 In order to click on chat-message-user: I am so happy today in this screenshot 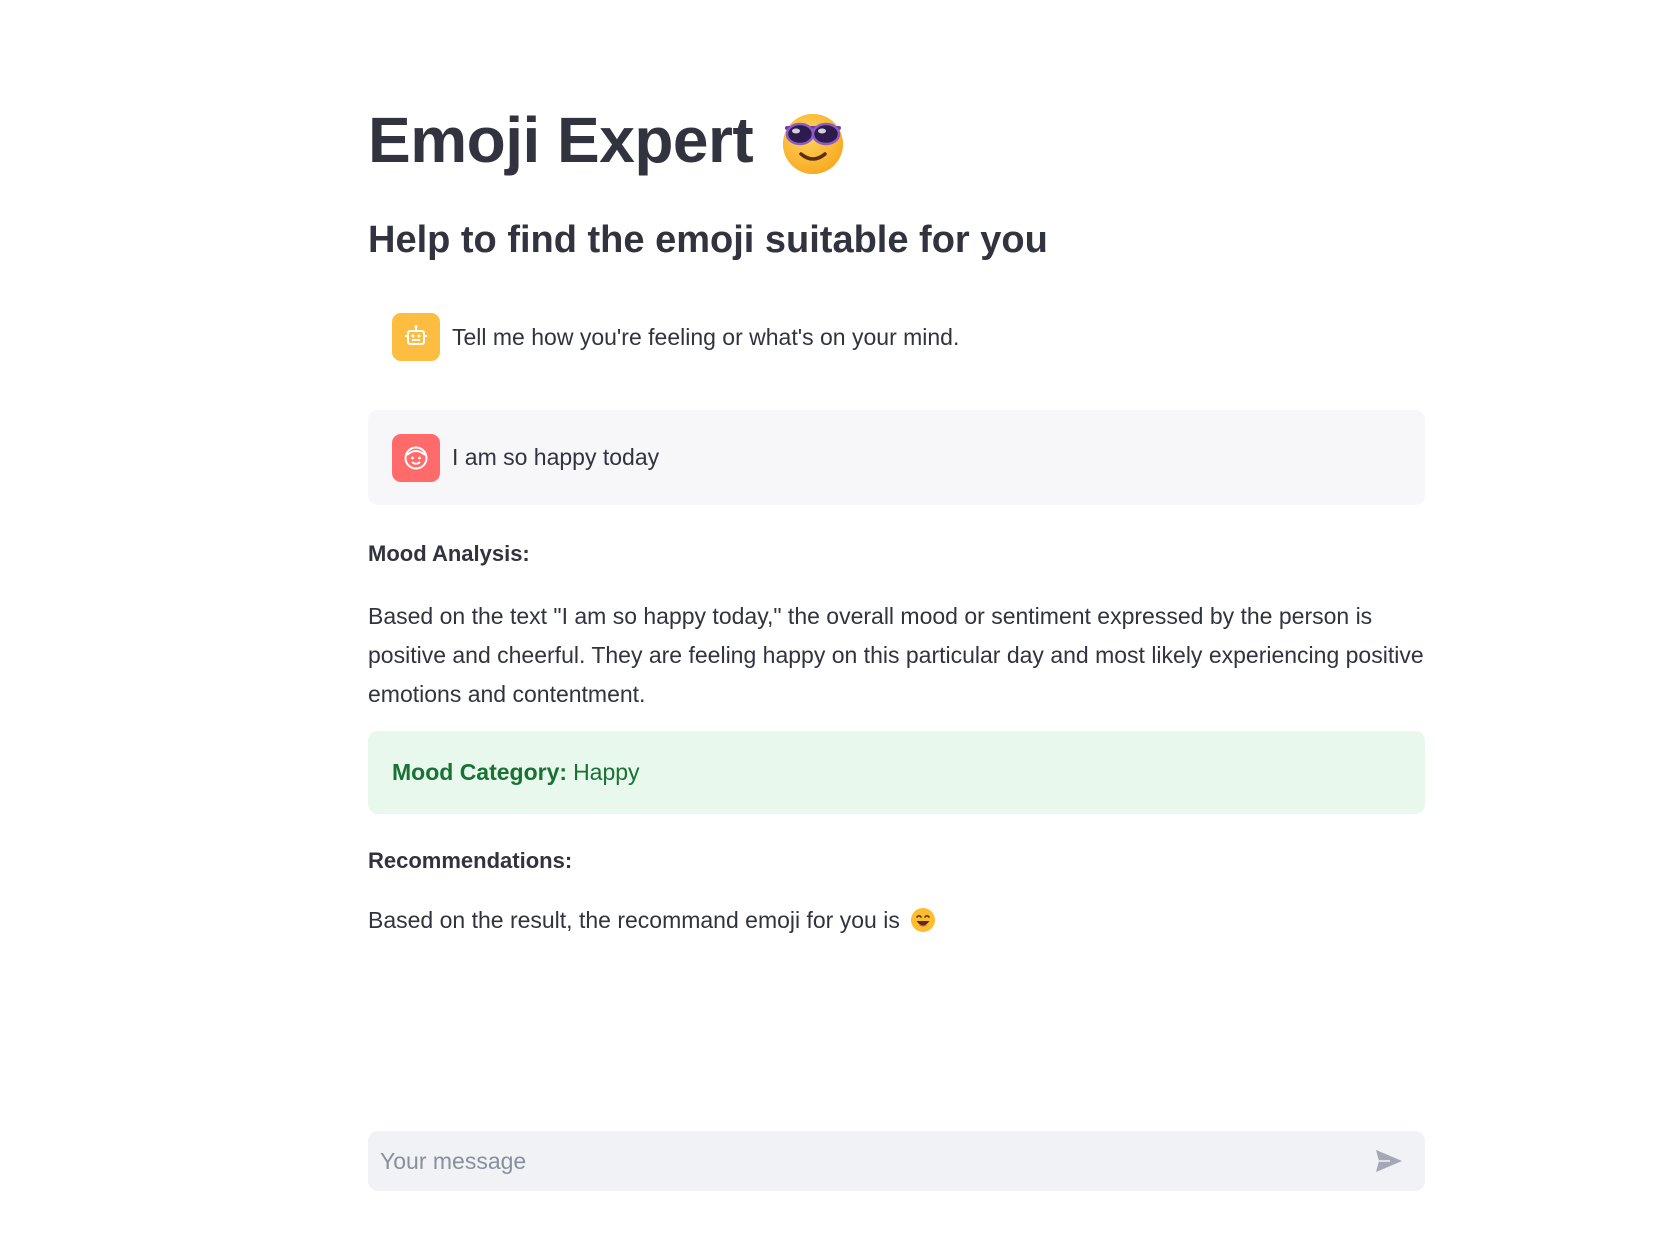, I will do `click(896, 457)`.